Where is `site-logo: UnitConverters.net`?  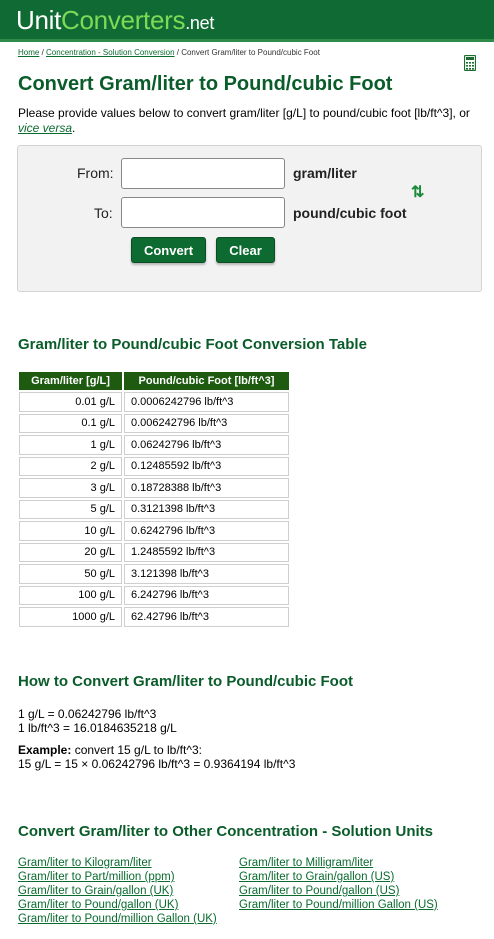
site-logo: UnitConverters.net is located at coordinates (115, 21).